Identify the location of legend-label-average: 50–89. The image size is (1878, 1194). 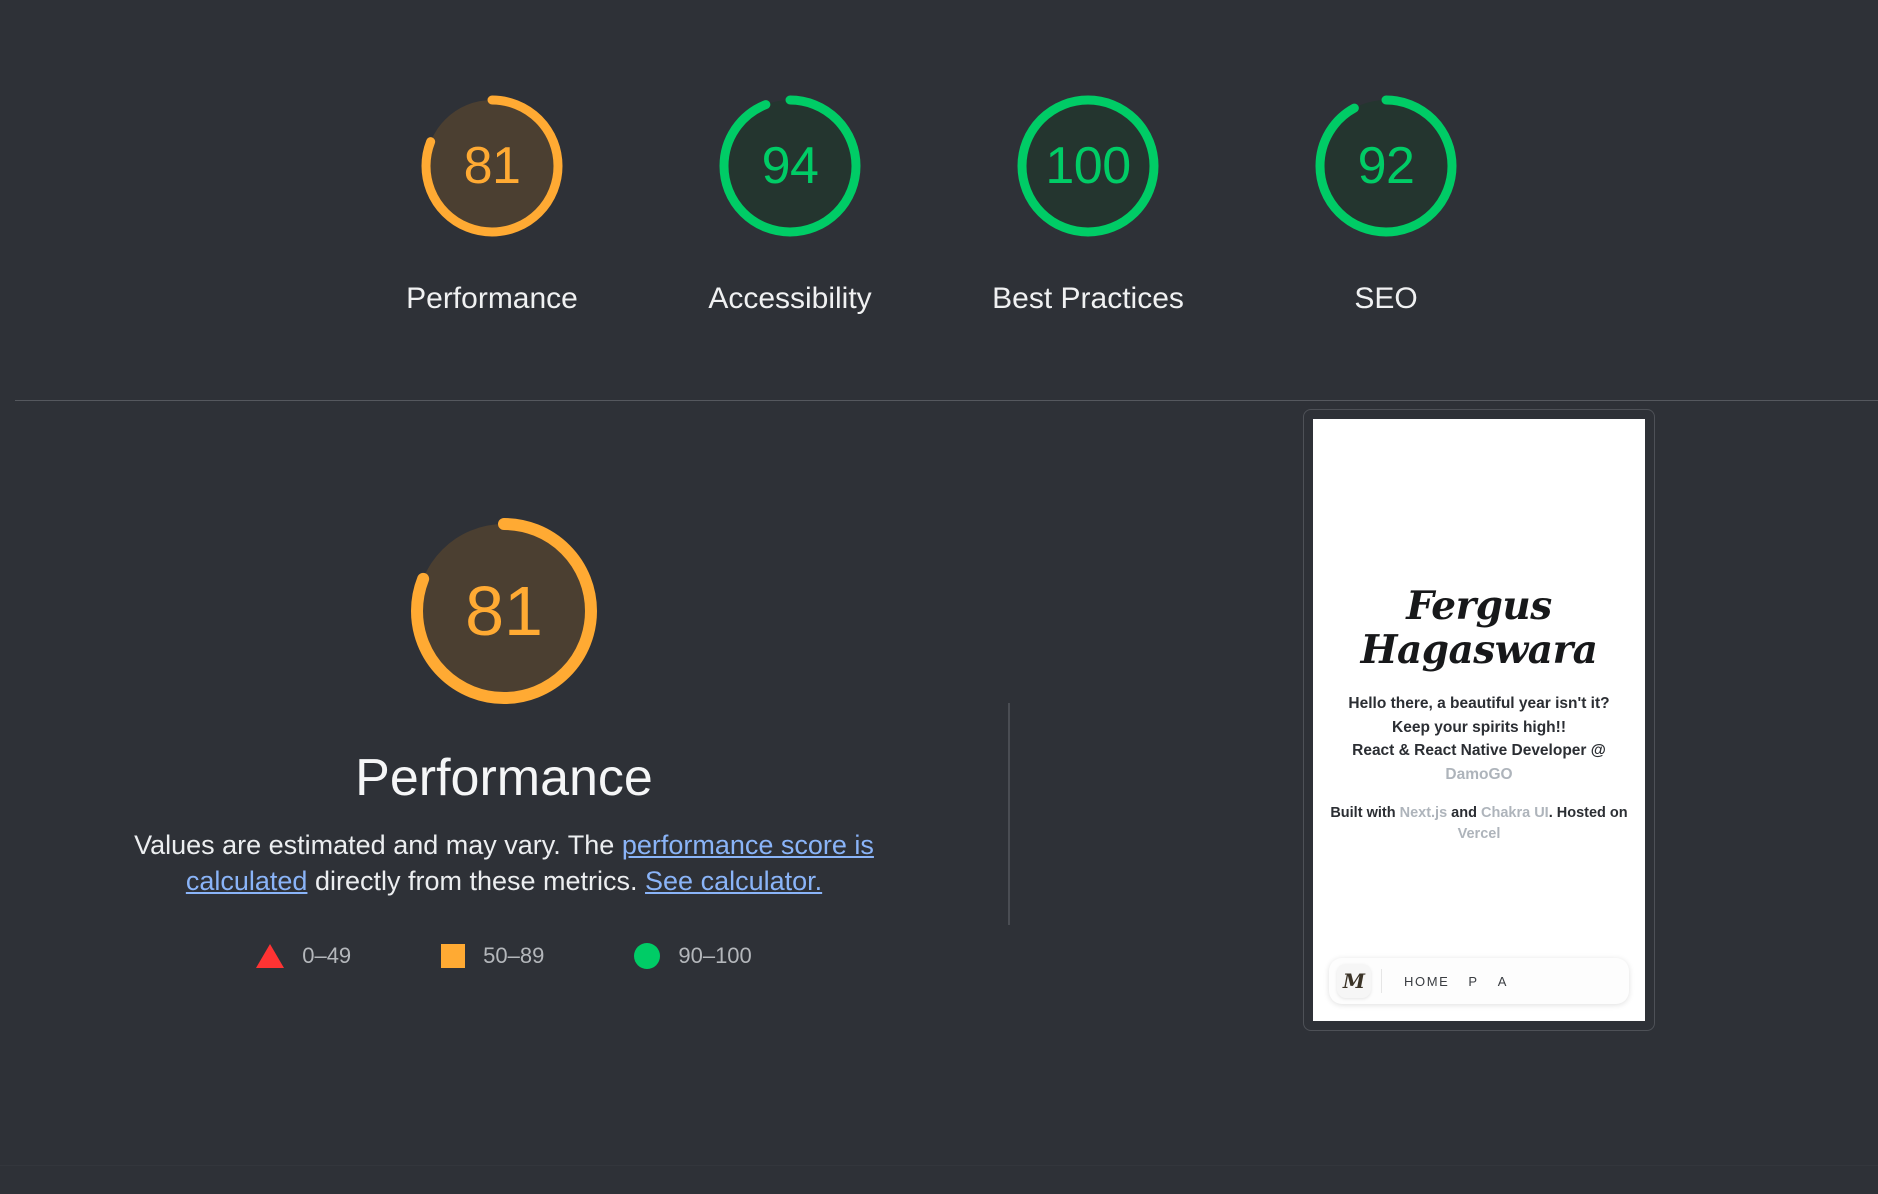
(514, 956).